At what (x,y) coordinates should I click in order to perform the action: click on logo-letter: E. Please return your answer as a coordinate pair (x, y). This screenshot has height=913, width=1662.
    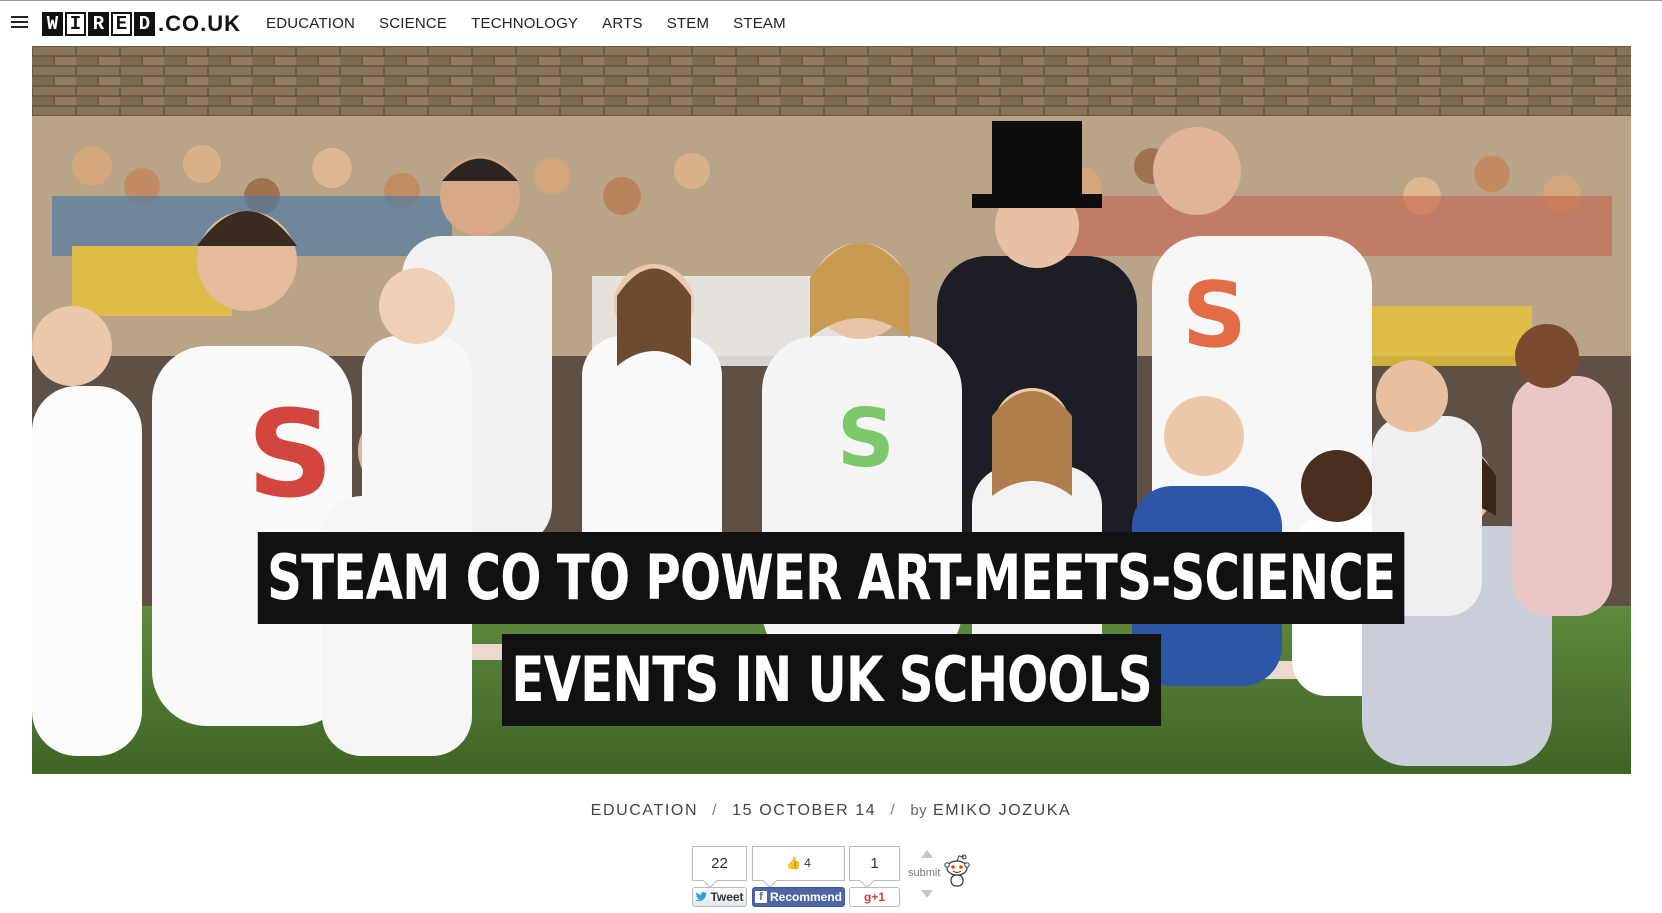
    Looking at the image, I should click on (121, 24).